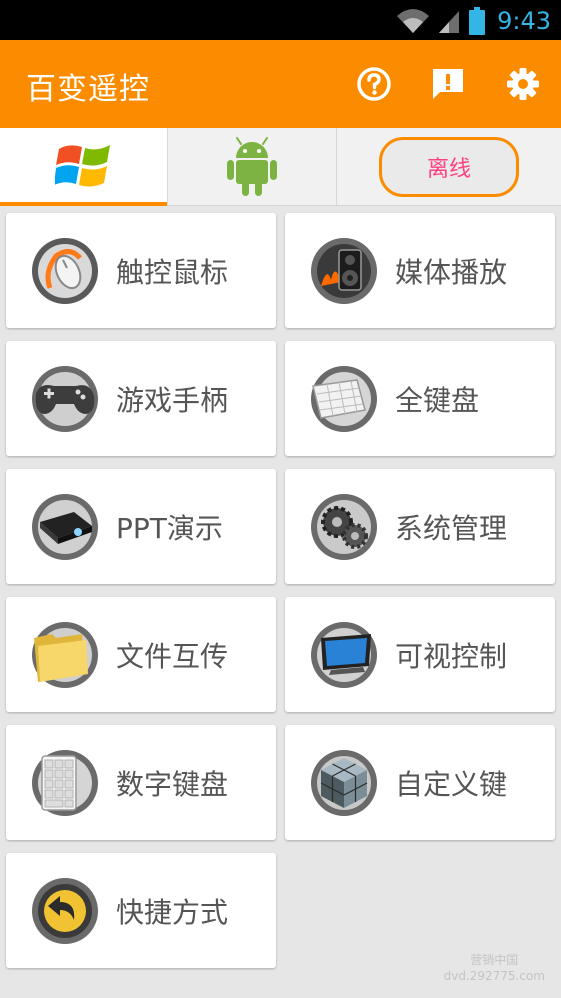 Image resolution: width=561 pixels, height=998 pixels. What do you see at coordinates (451, 784) in the screenshot?
I see `feature-label: 自定义键` at bounding box center [451, 784].